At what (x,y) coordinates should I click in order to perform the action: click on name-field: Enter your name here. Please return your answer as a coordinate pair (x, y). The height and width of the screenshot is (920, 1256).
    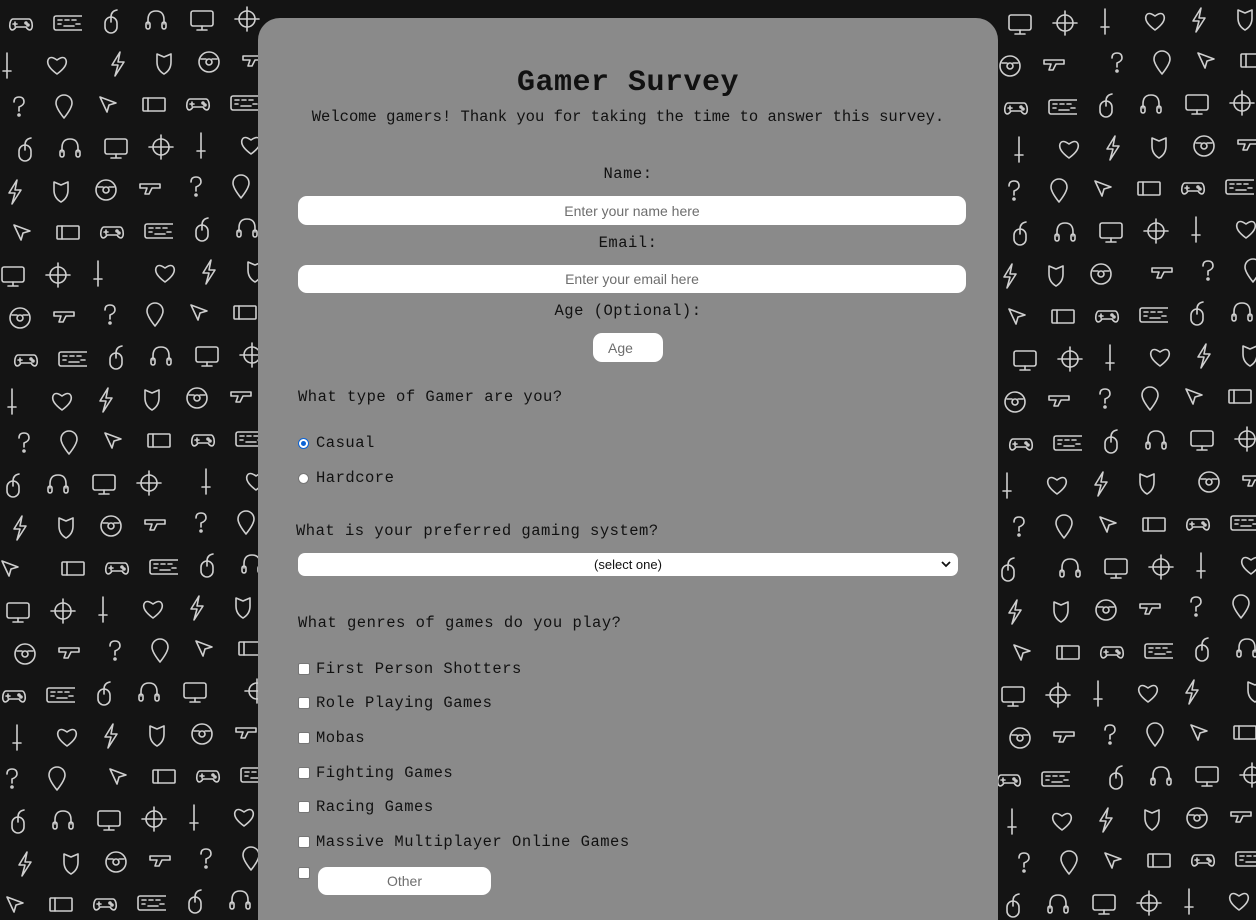
    Looking at the image, I should click on (632, 210).